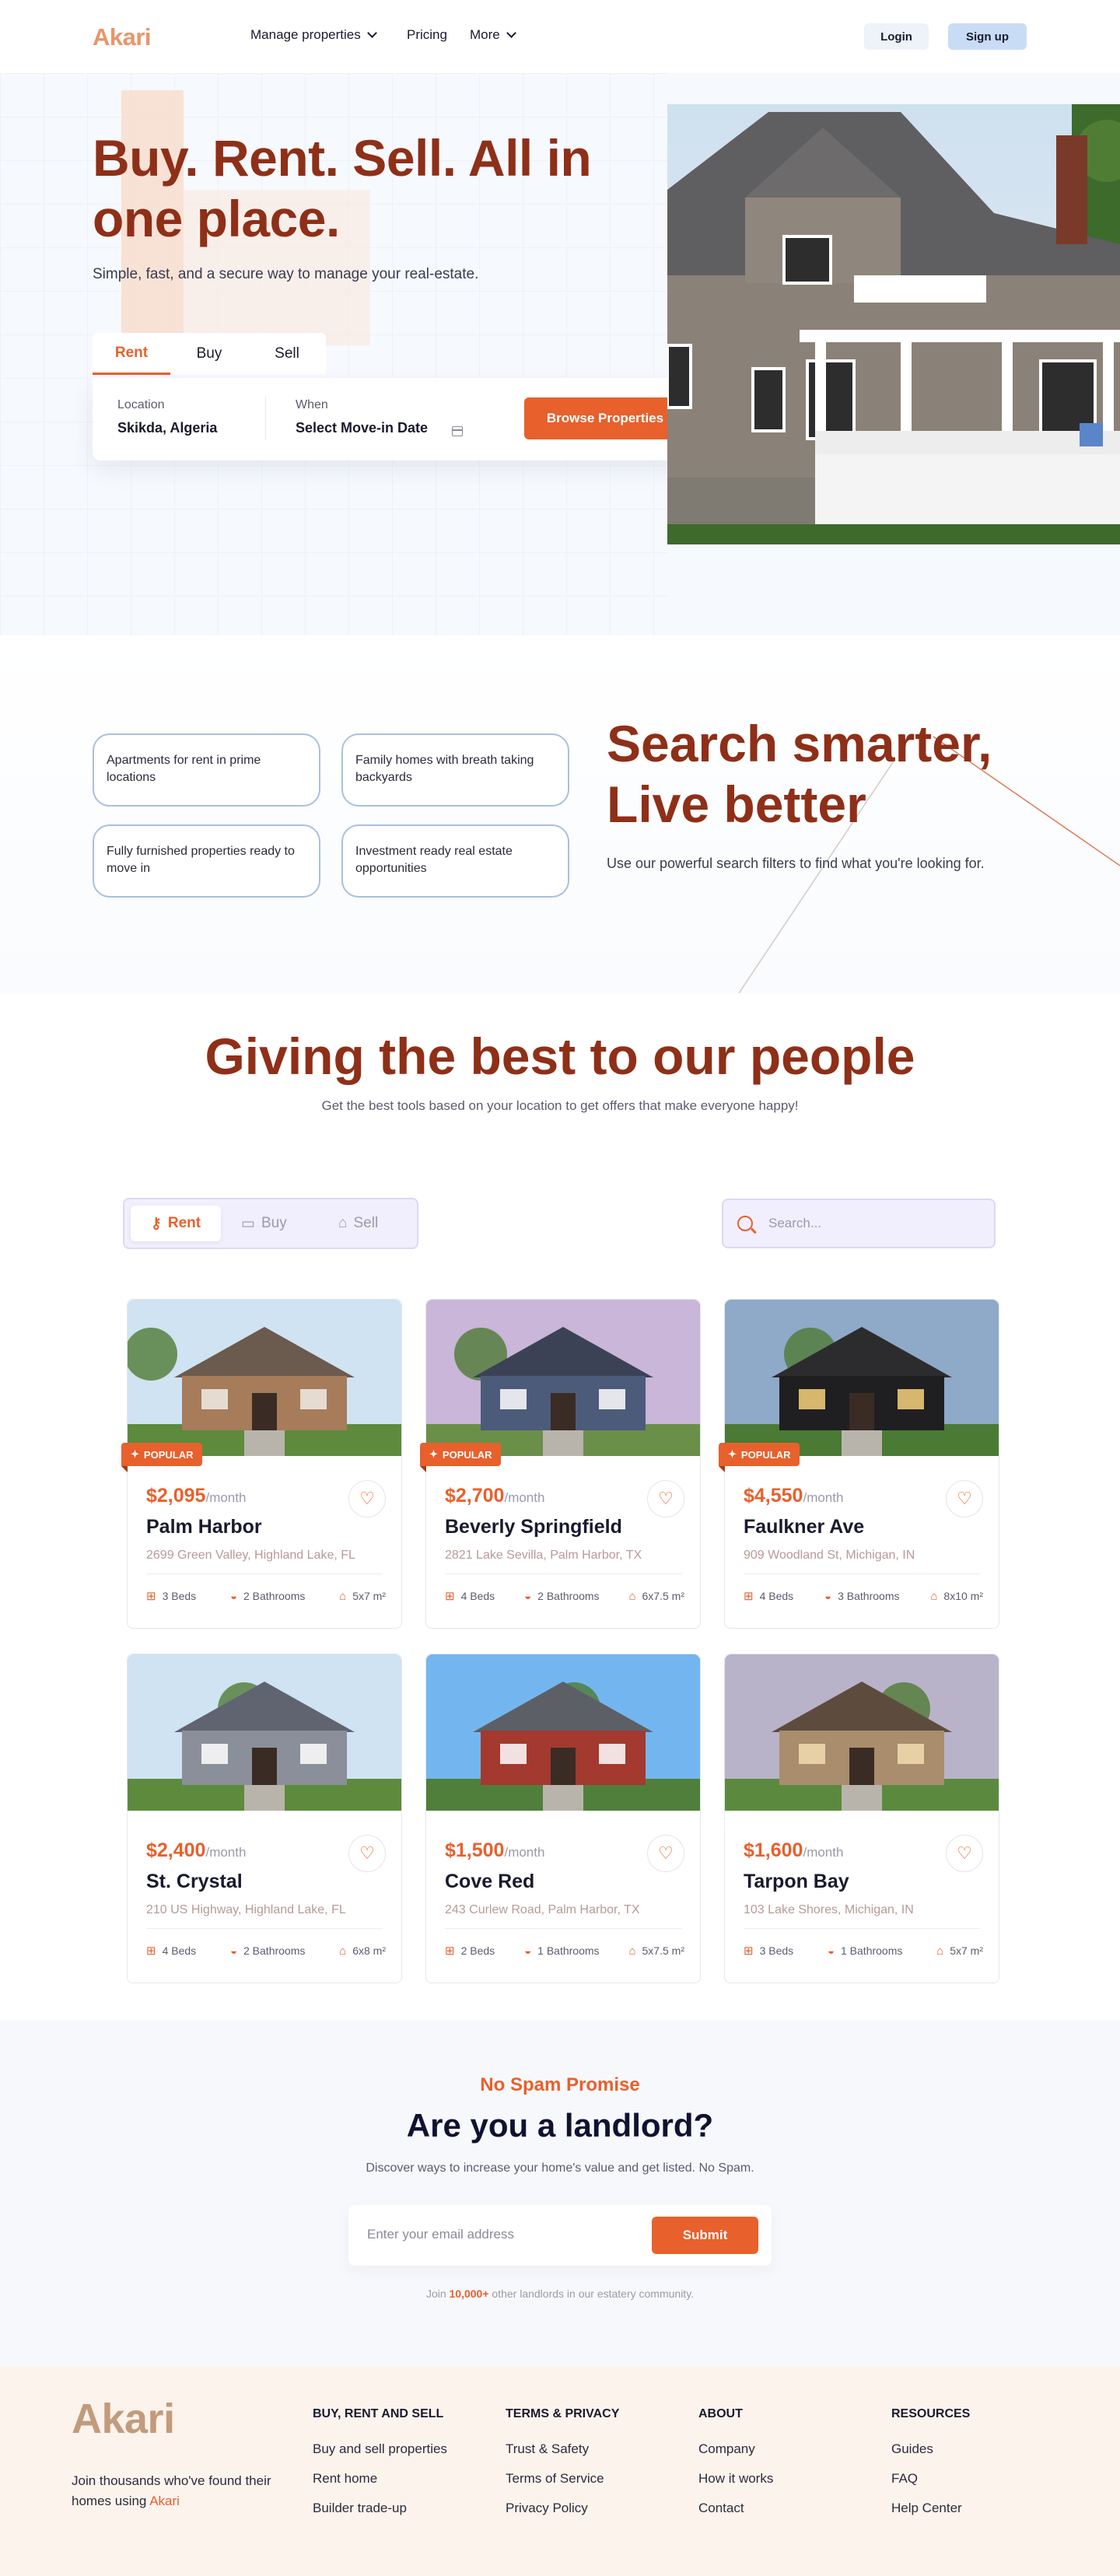  I want to click on footer-link: Rent home, so click(345, 2479).